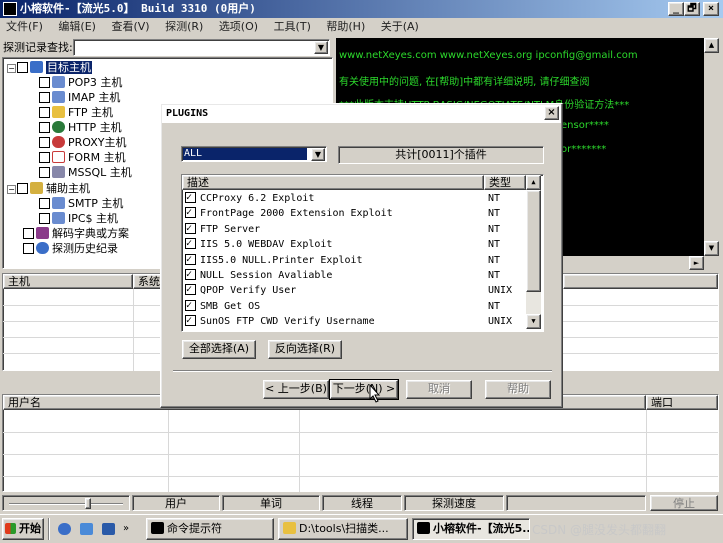  Describe the element at coordinates (333, 182) in the screenshot. I see `column-header-description: 描述` at that location.